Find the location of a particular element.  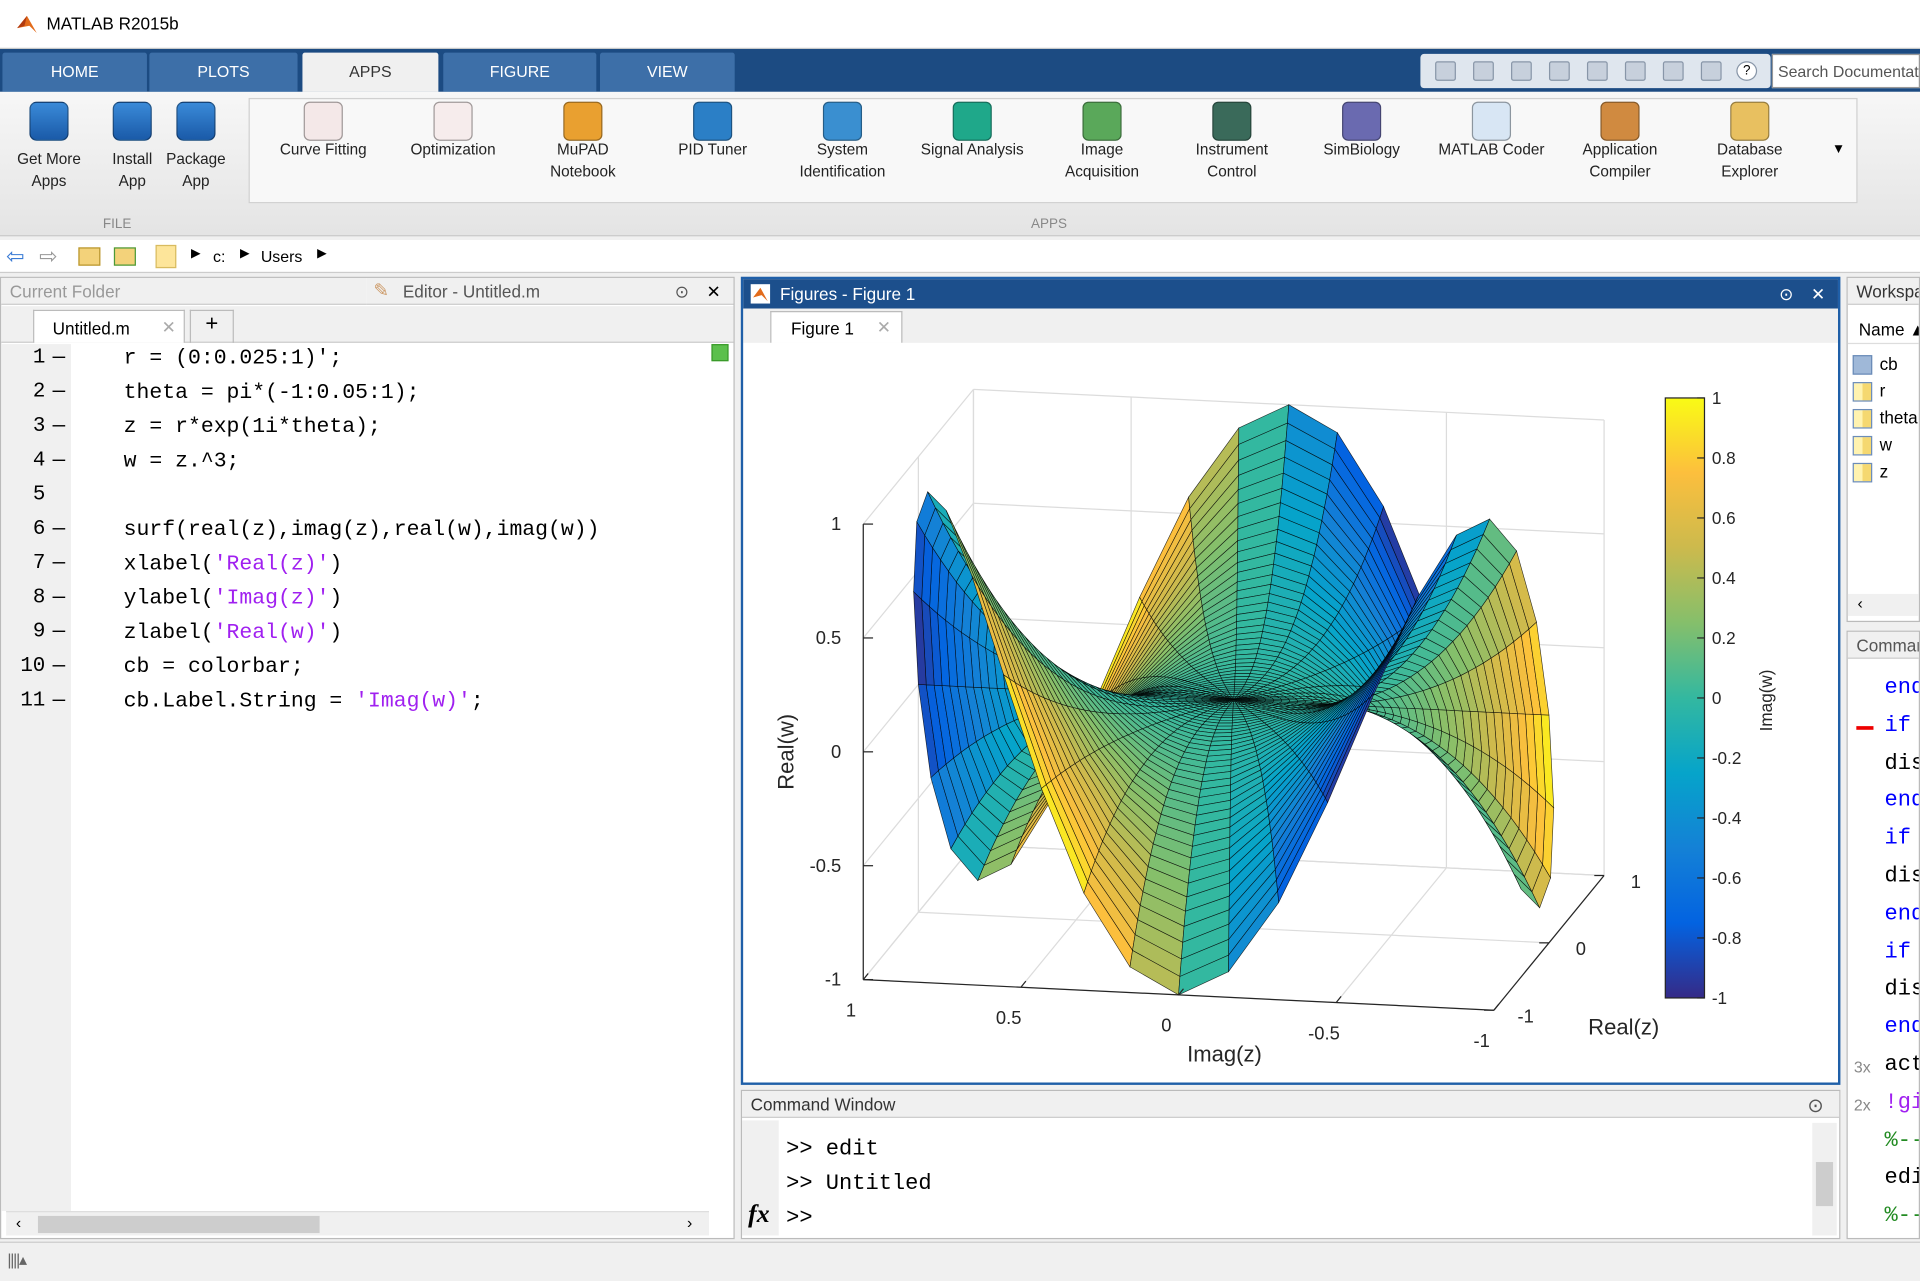

app-label: Compiler is located at coordinates (1620, 171).